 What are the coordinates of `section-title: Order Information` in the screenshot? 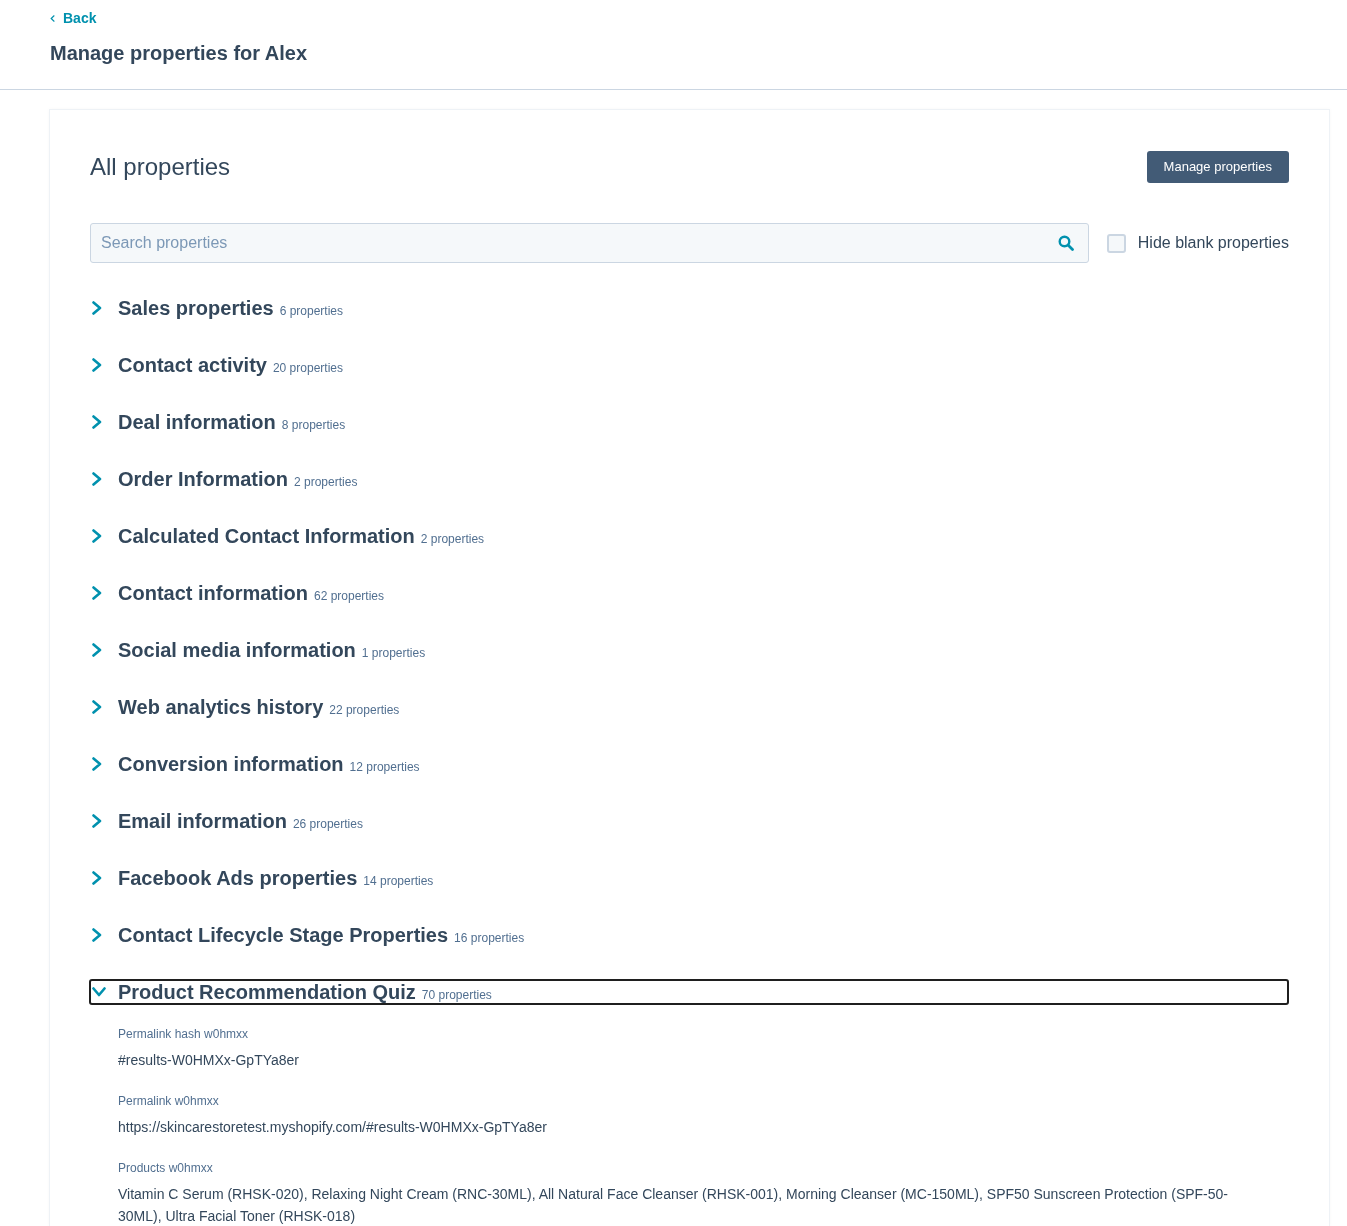 It's located at (203, 479).